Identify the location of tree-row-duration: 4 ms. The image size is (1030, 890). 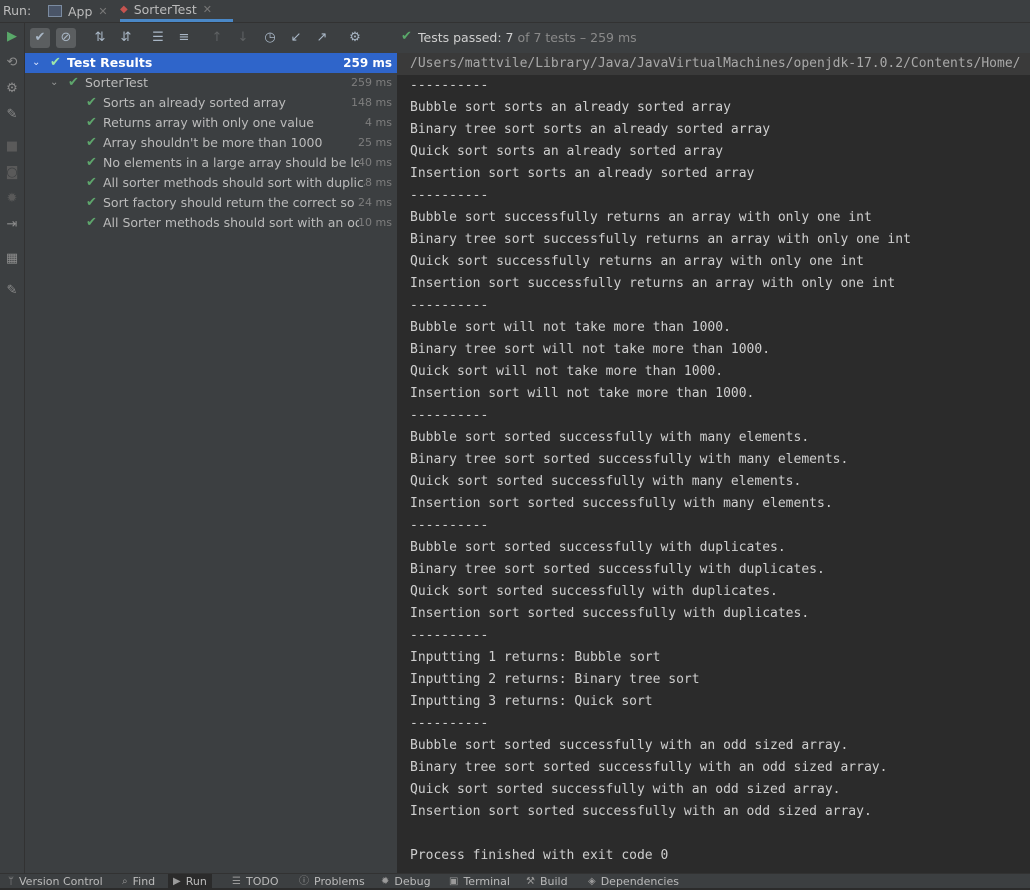
(378, 122).